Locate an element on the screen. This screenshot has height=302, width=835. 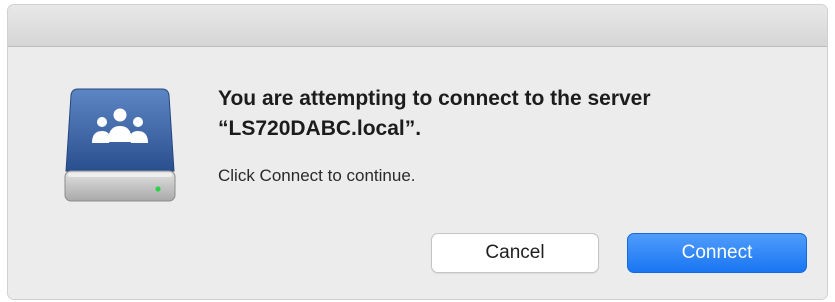
dialog-message: Click Connect to continue. is located at coordinates (317, 175).